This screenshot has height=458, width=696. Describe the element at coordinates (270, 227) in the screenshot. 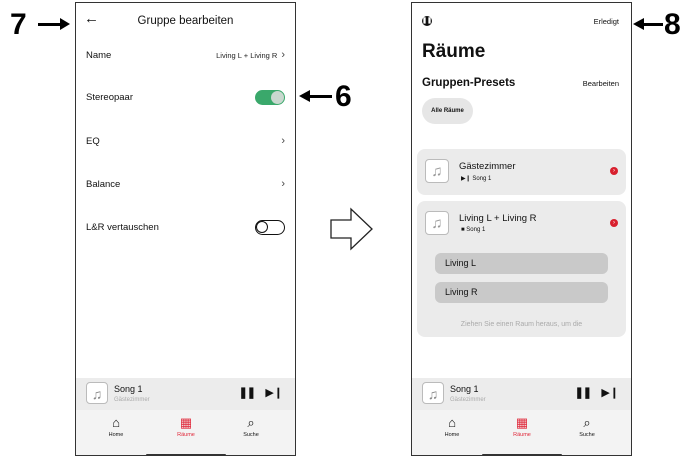

I see `swap-toggle` at that location.